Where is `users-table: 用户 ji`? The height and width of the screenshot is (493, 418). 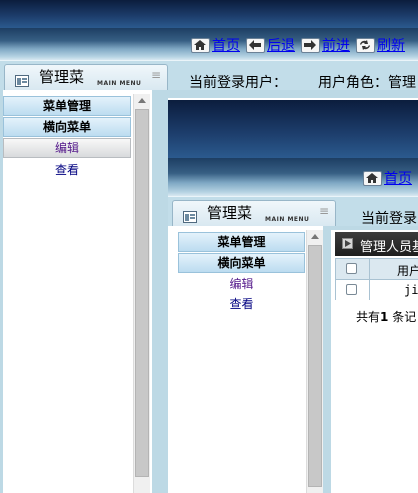
users-table: 用户 ji is located at coordinates (376, 279).